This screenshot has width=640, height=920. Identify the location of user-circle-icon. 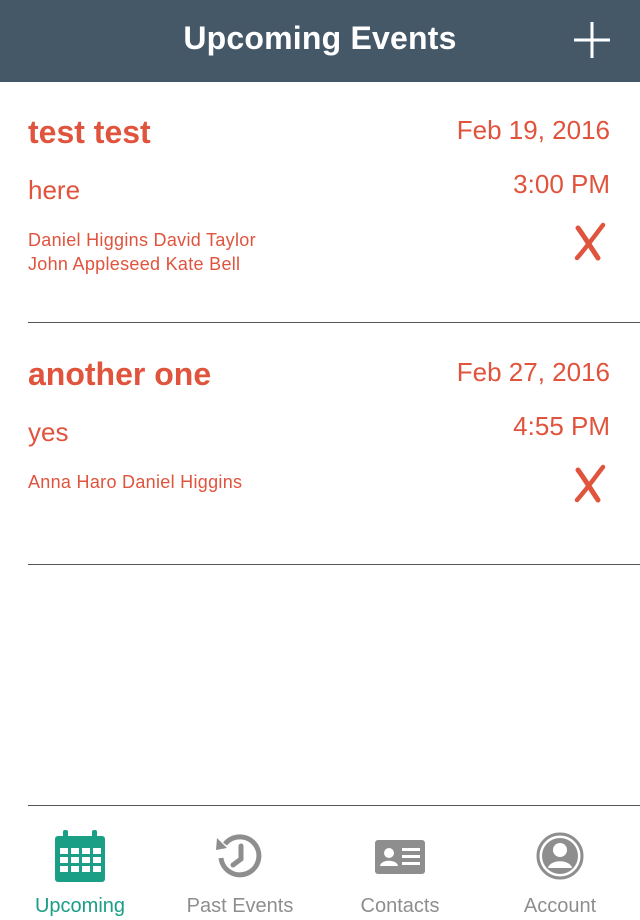
(560, 856).